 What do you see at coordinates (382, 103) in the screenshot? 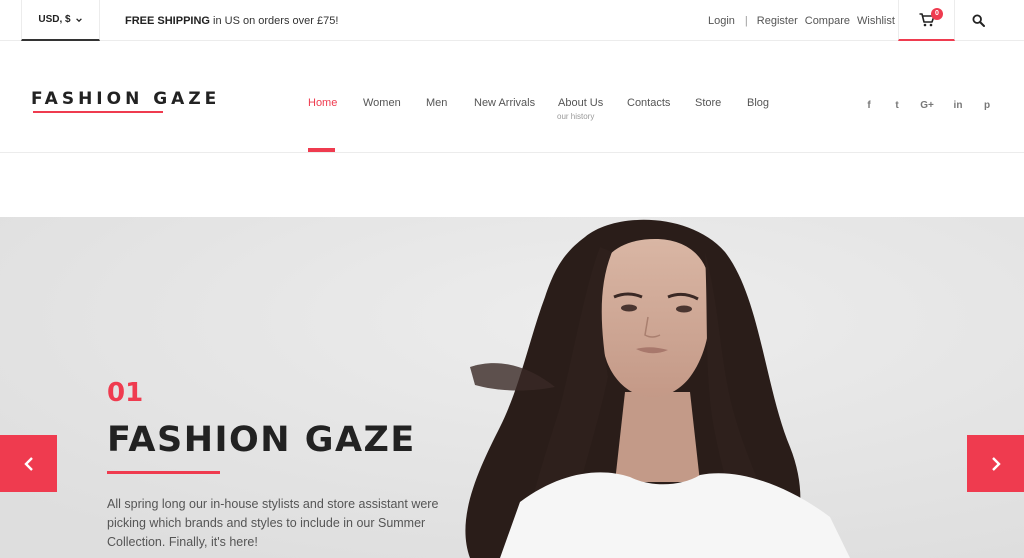
I see `nav-women: Women` at bounding box center [382, 103].